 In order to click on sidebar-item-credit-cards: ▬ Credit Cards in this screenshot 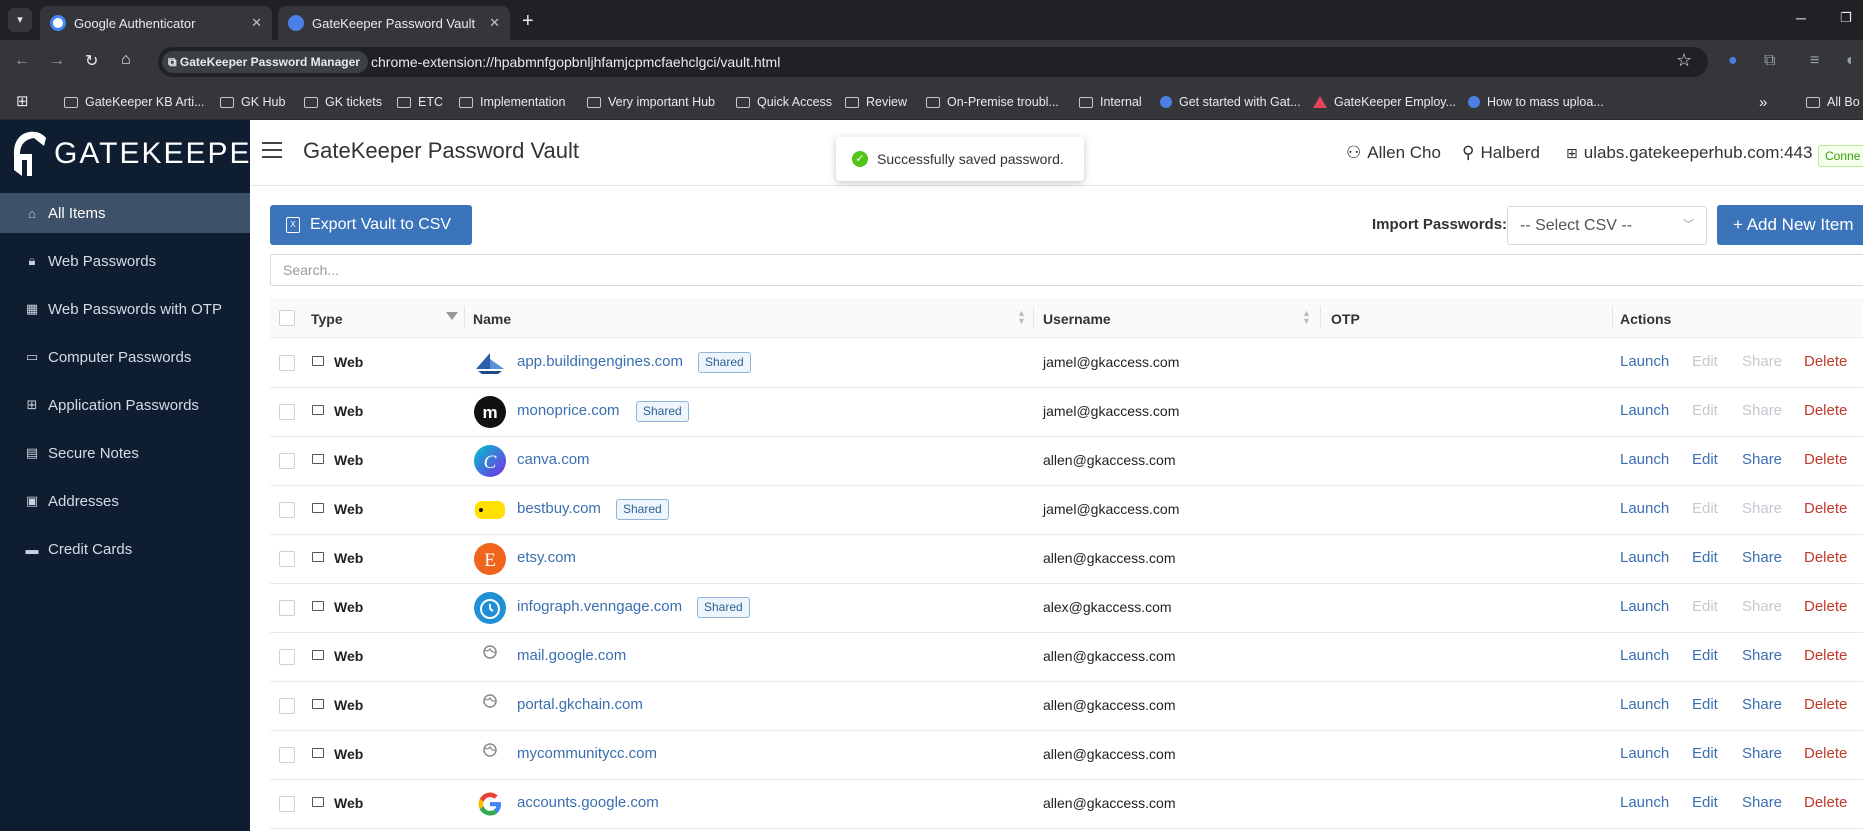, I will do `click(125, 549)`.